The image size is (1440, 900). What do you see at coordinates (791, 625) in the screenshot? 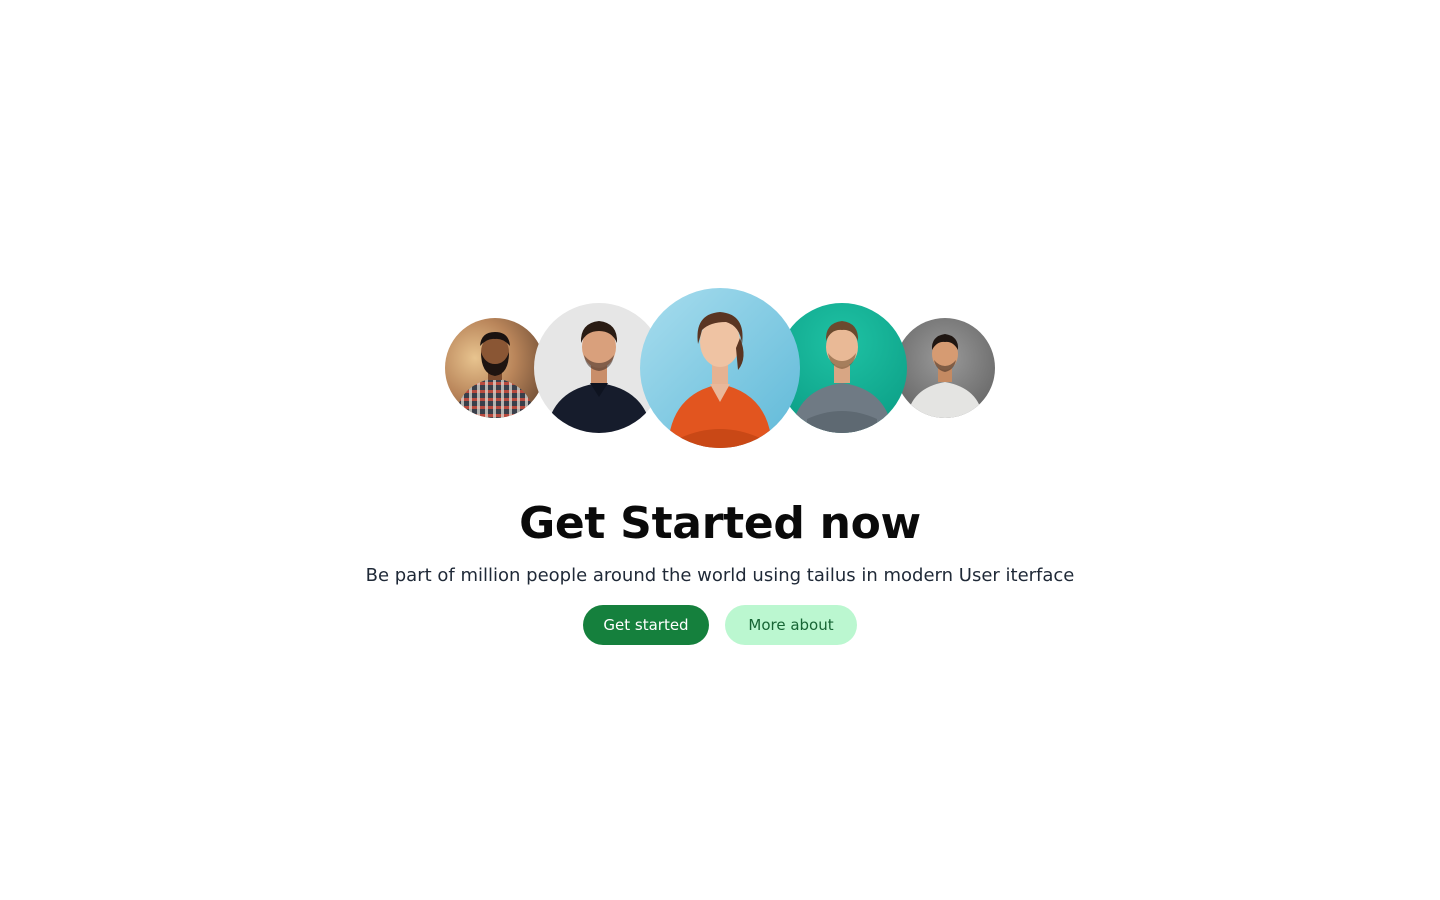
I see `more-about-button: More about` at bounding box center [791, 625].